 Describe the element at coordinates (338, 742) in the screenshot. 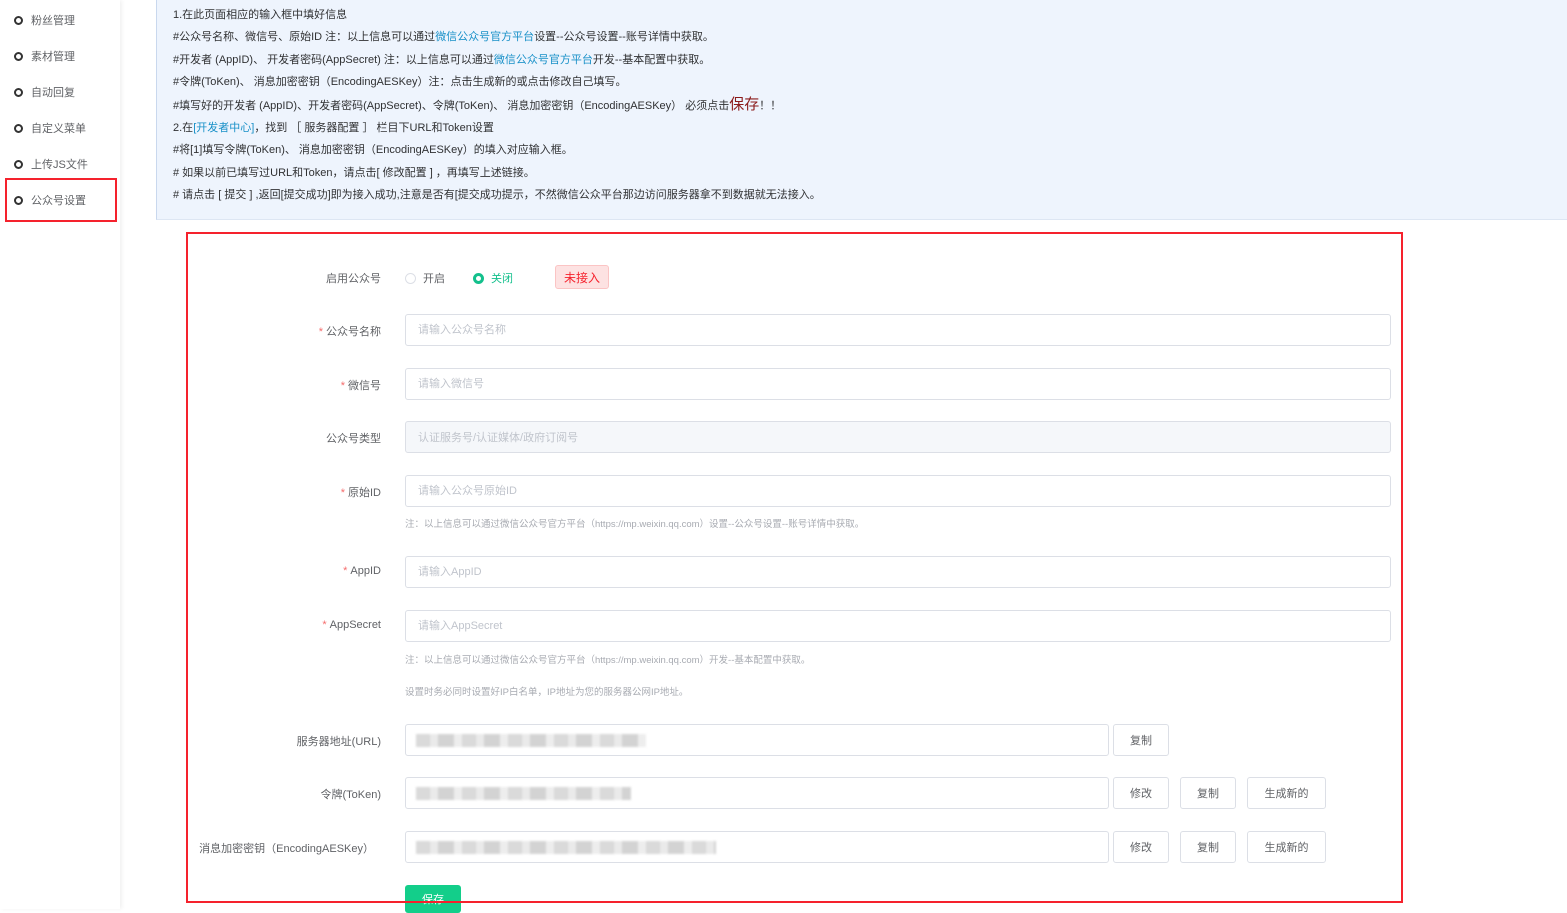

I see `url-label: 服务器地址(URL)` at that location.